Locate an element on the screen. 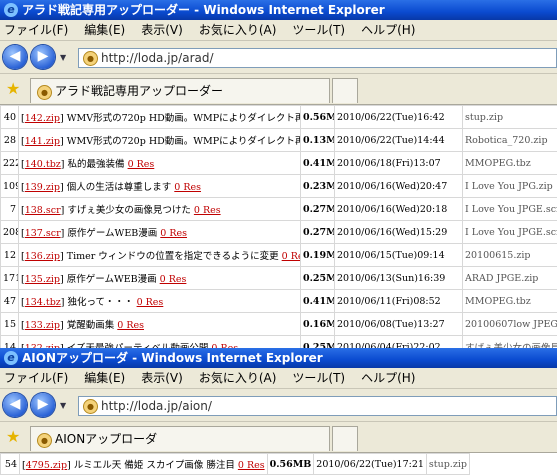 This screenshot has width=557, height=475. file-link: 135.zip is located at coordinates (42, 279).